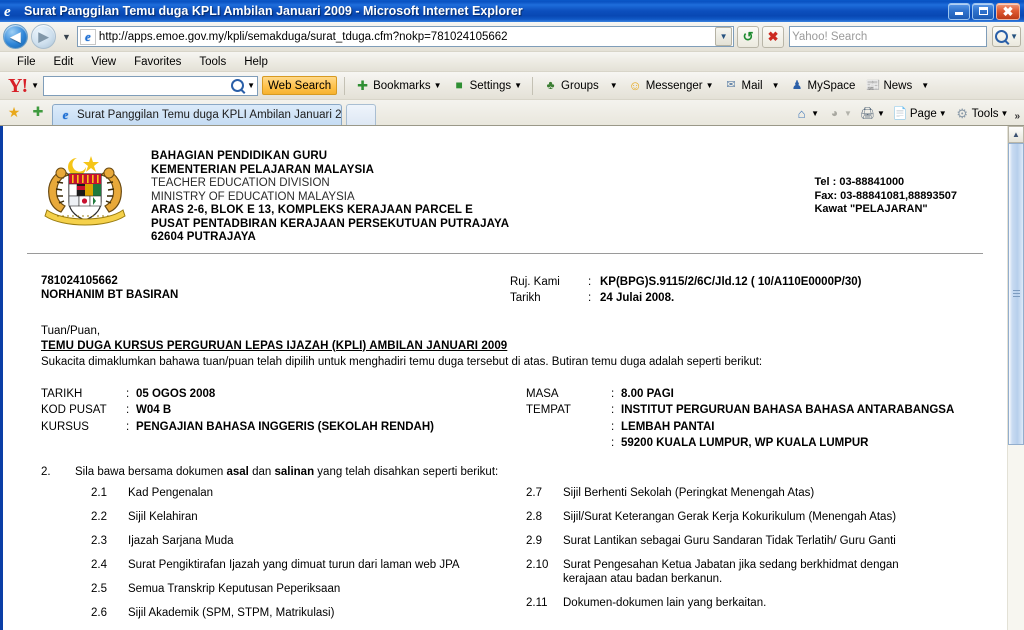  I want to click on detail-tempat-label: TEMPAT, so click(548, 410).